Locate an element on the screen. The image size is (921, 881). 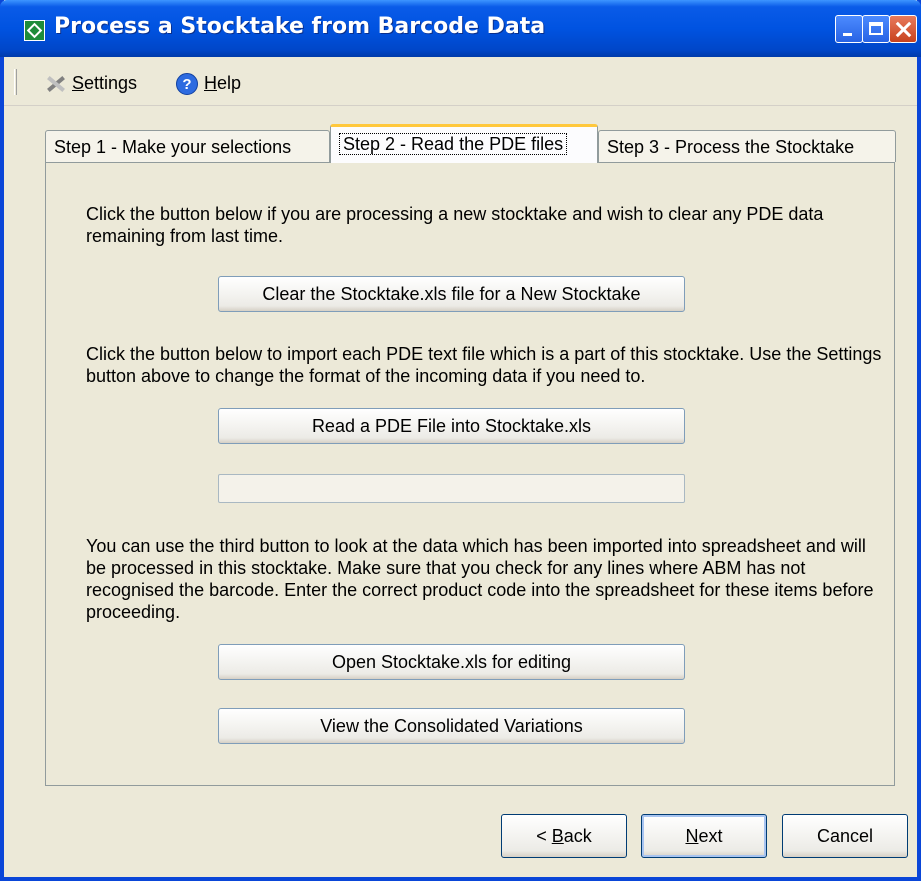
tab-step-3: Step 3 - Process the Stocktake is located at coordinates (747, 146).